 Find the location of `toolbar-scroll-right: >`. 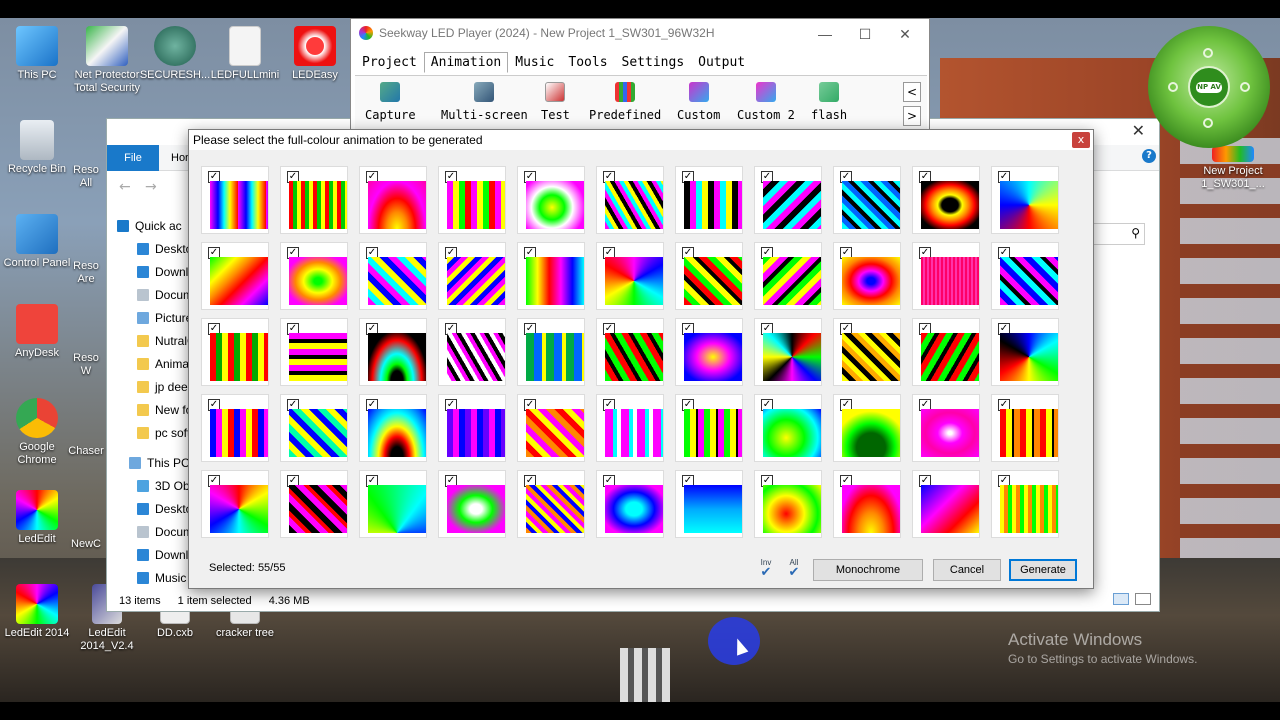

toolbar-scroll-right: > is located at coordinates (912, 116).